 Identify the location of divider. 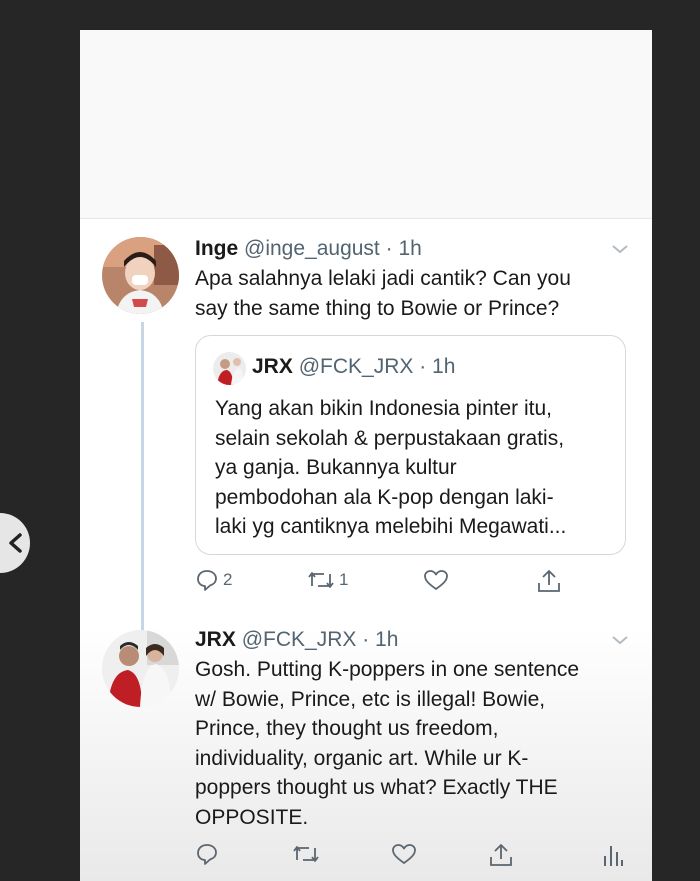
(366, 218).